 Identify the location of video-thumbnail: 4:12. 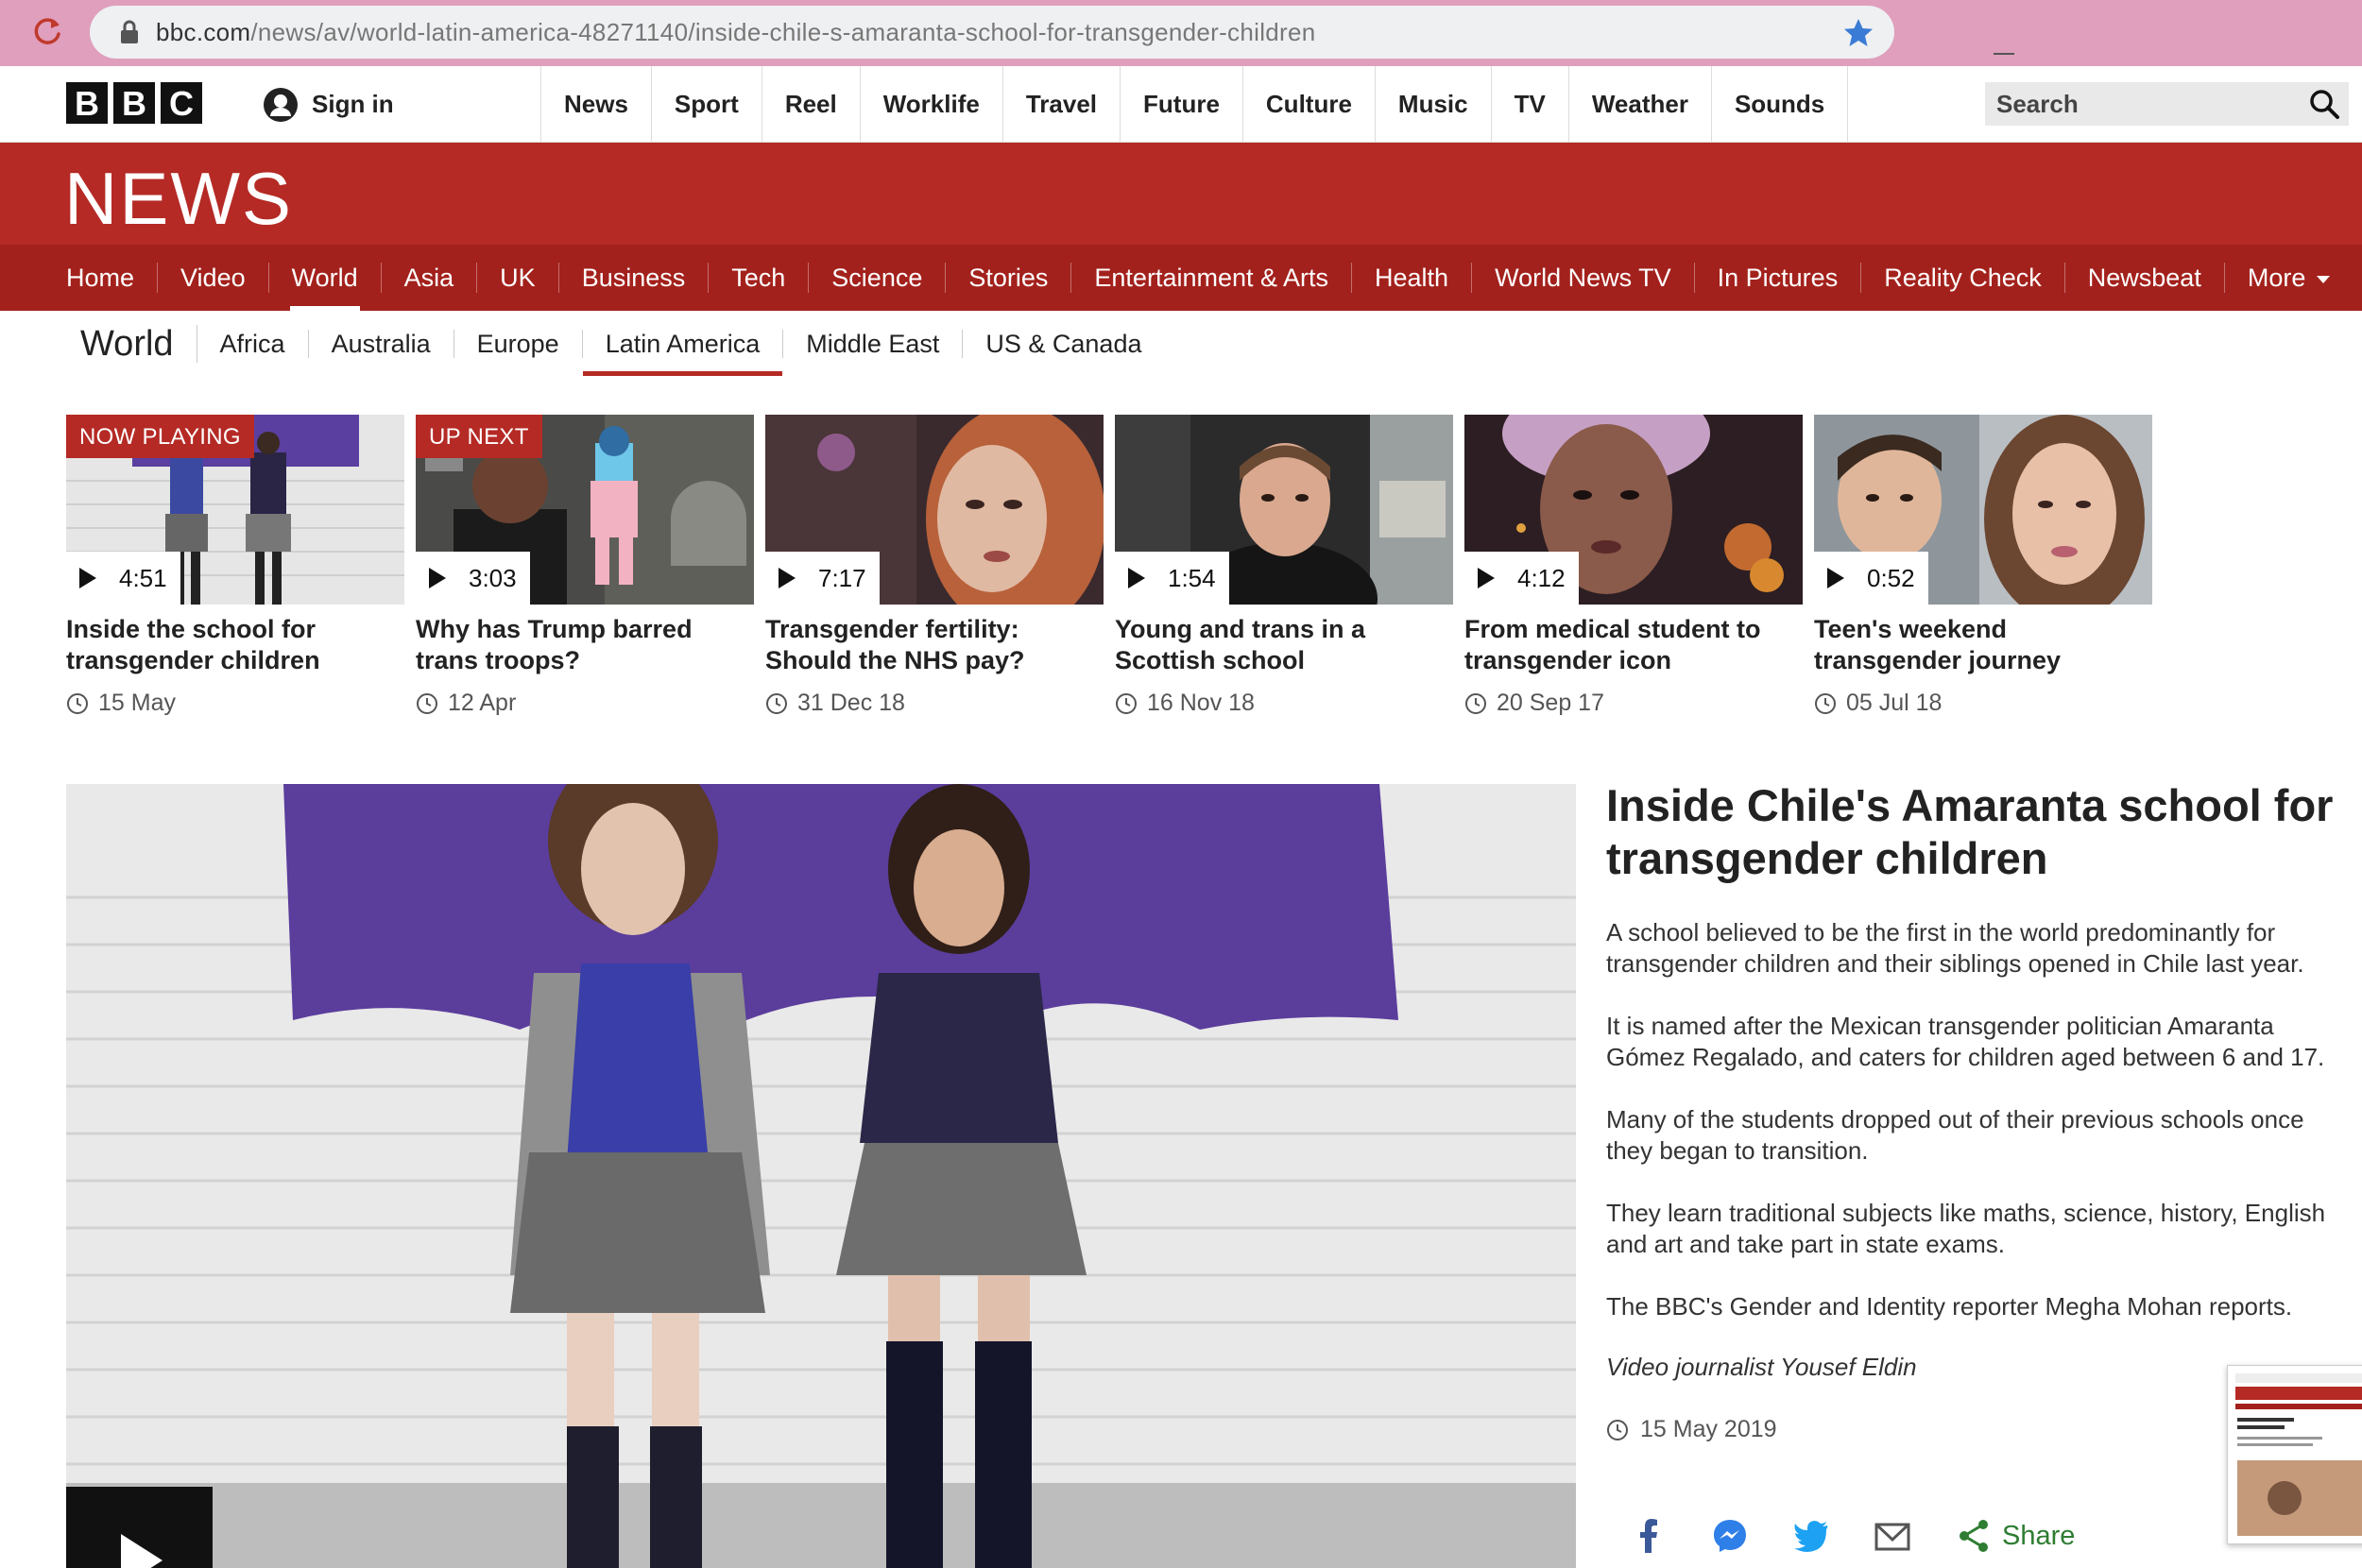
(1633, 510).